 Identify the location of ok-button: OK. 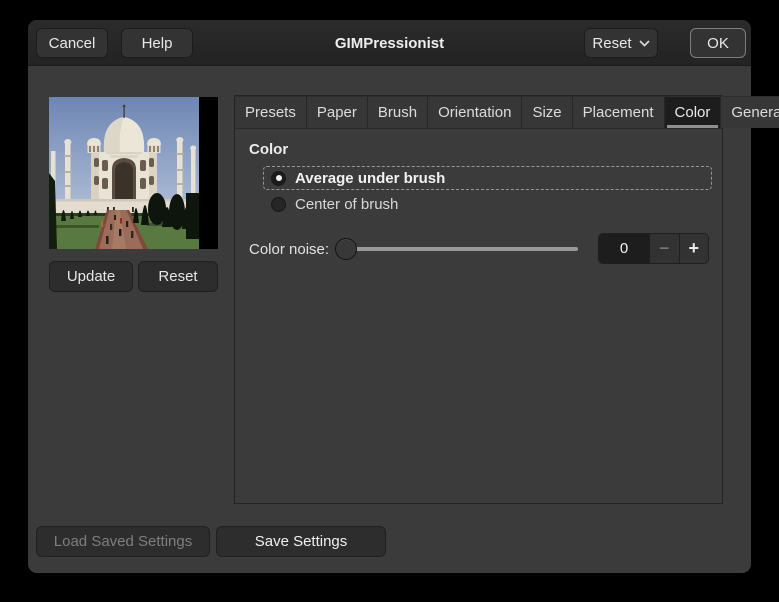
(718, 43).